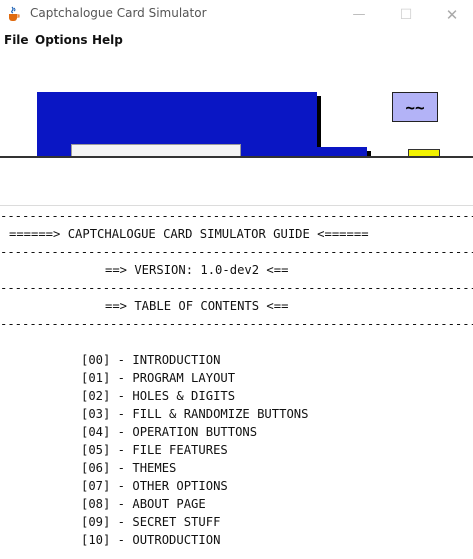 This screenshot has height=559, width=473. Describe the element at coordinates (197, 306) in the screenshot. I see `toc-title: ==> TABLE OF CONTENTS <==` at that location.